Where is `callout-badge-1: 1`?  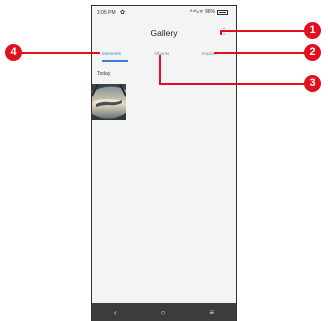 callout-badge-1: 1 is located at coordinates (312, 30).